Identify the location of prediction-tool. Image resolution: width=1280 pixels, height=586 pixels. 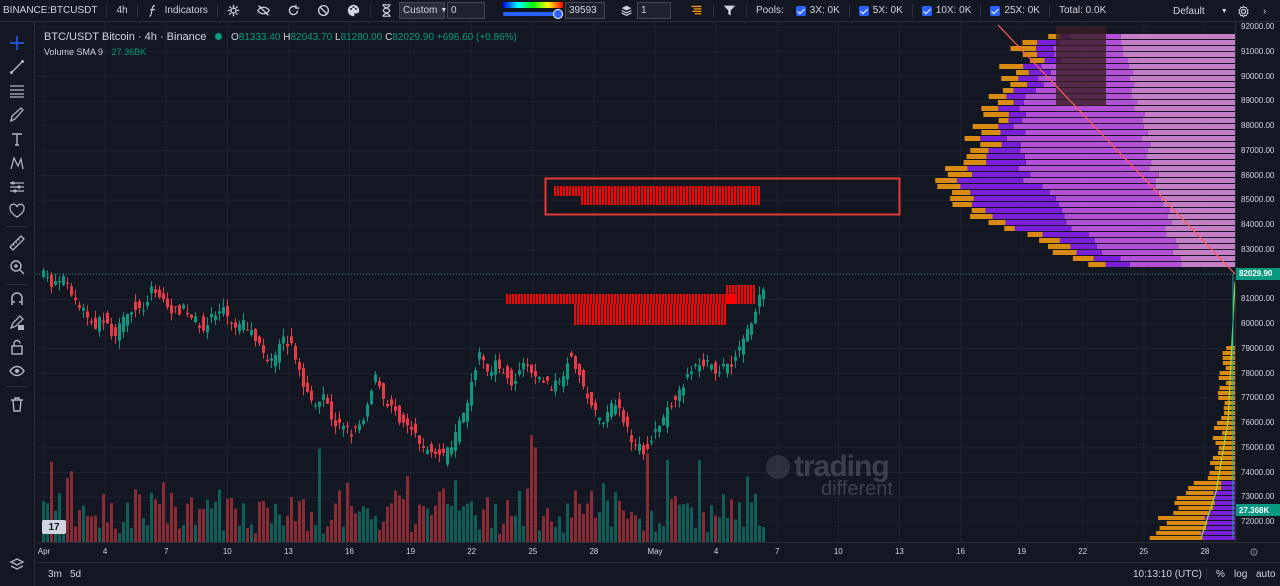
(17, 187).